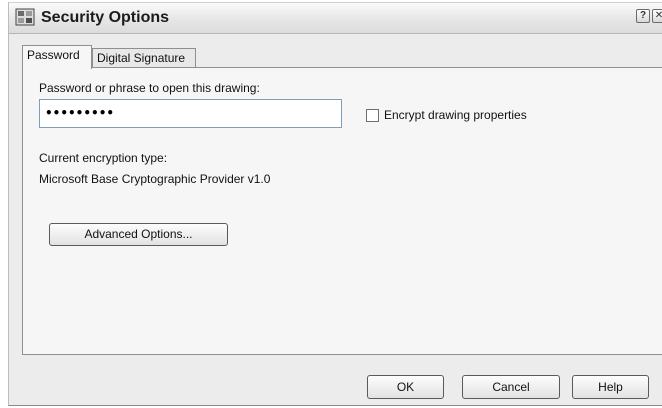  Describe the element at coordinates (455, 115) in the screenshot. I see `encrypt-properties-label: Encrypt drawing properties` at that location.